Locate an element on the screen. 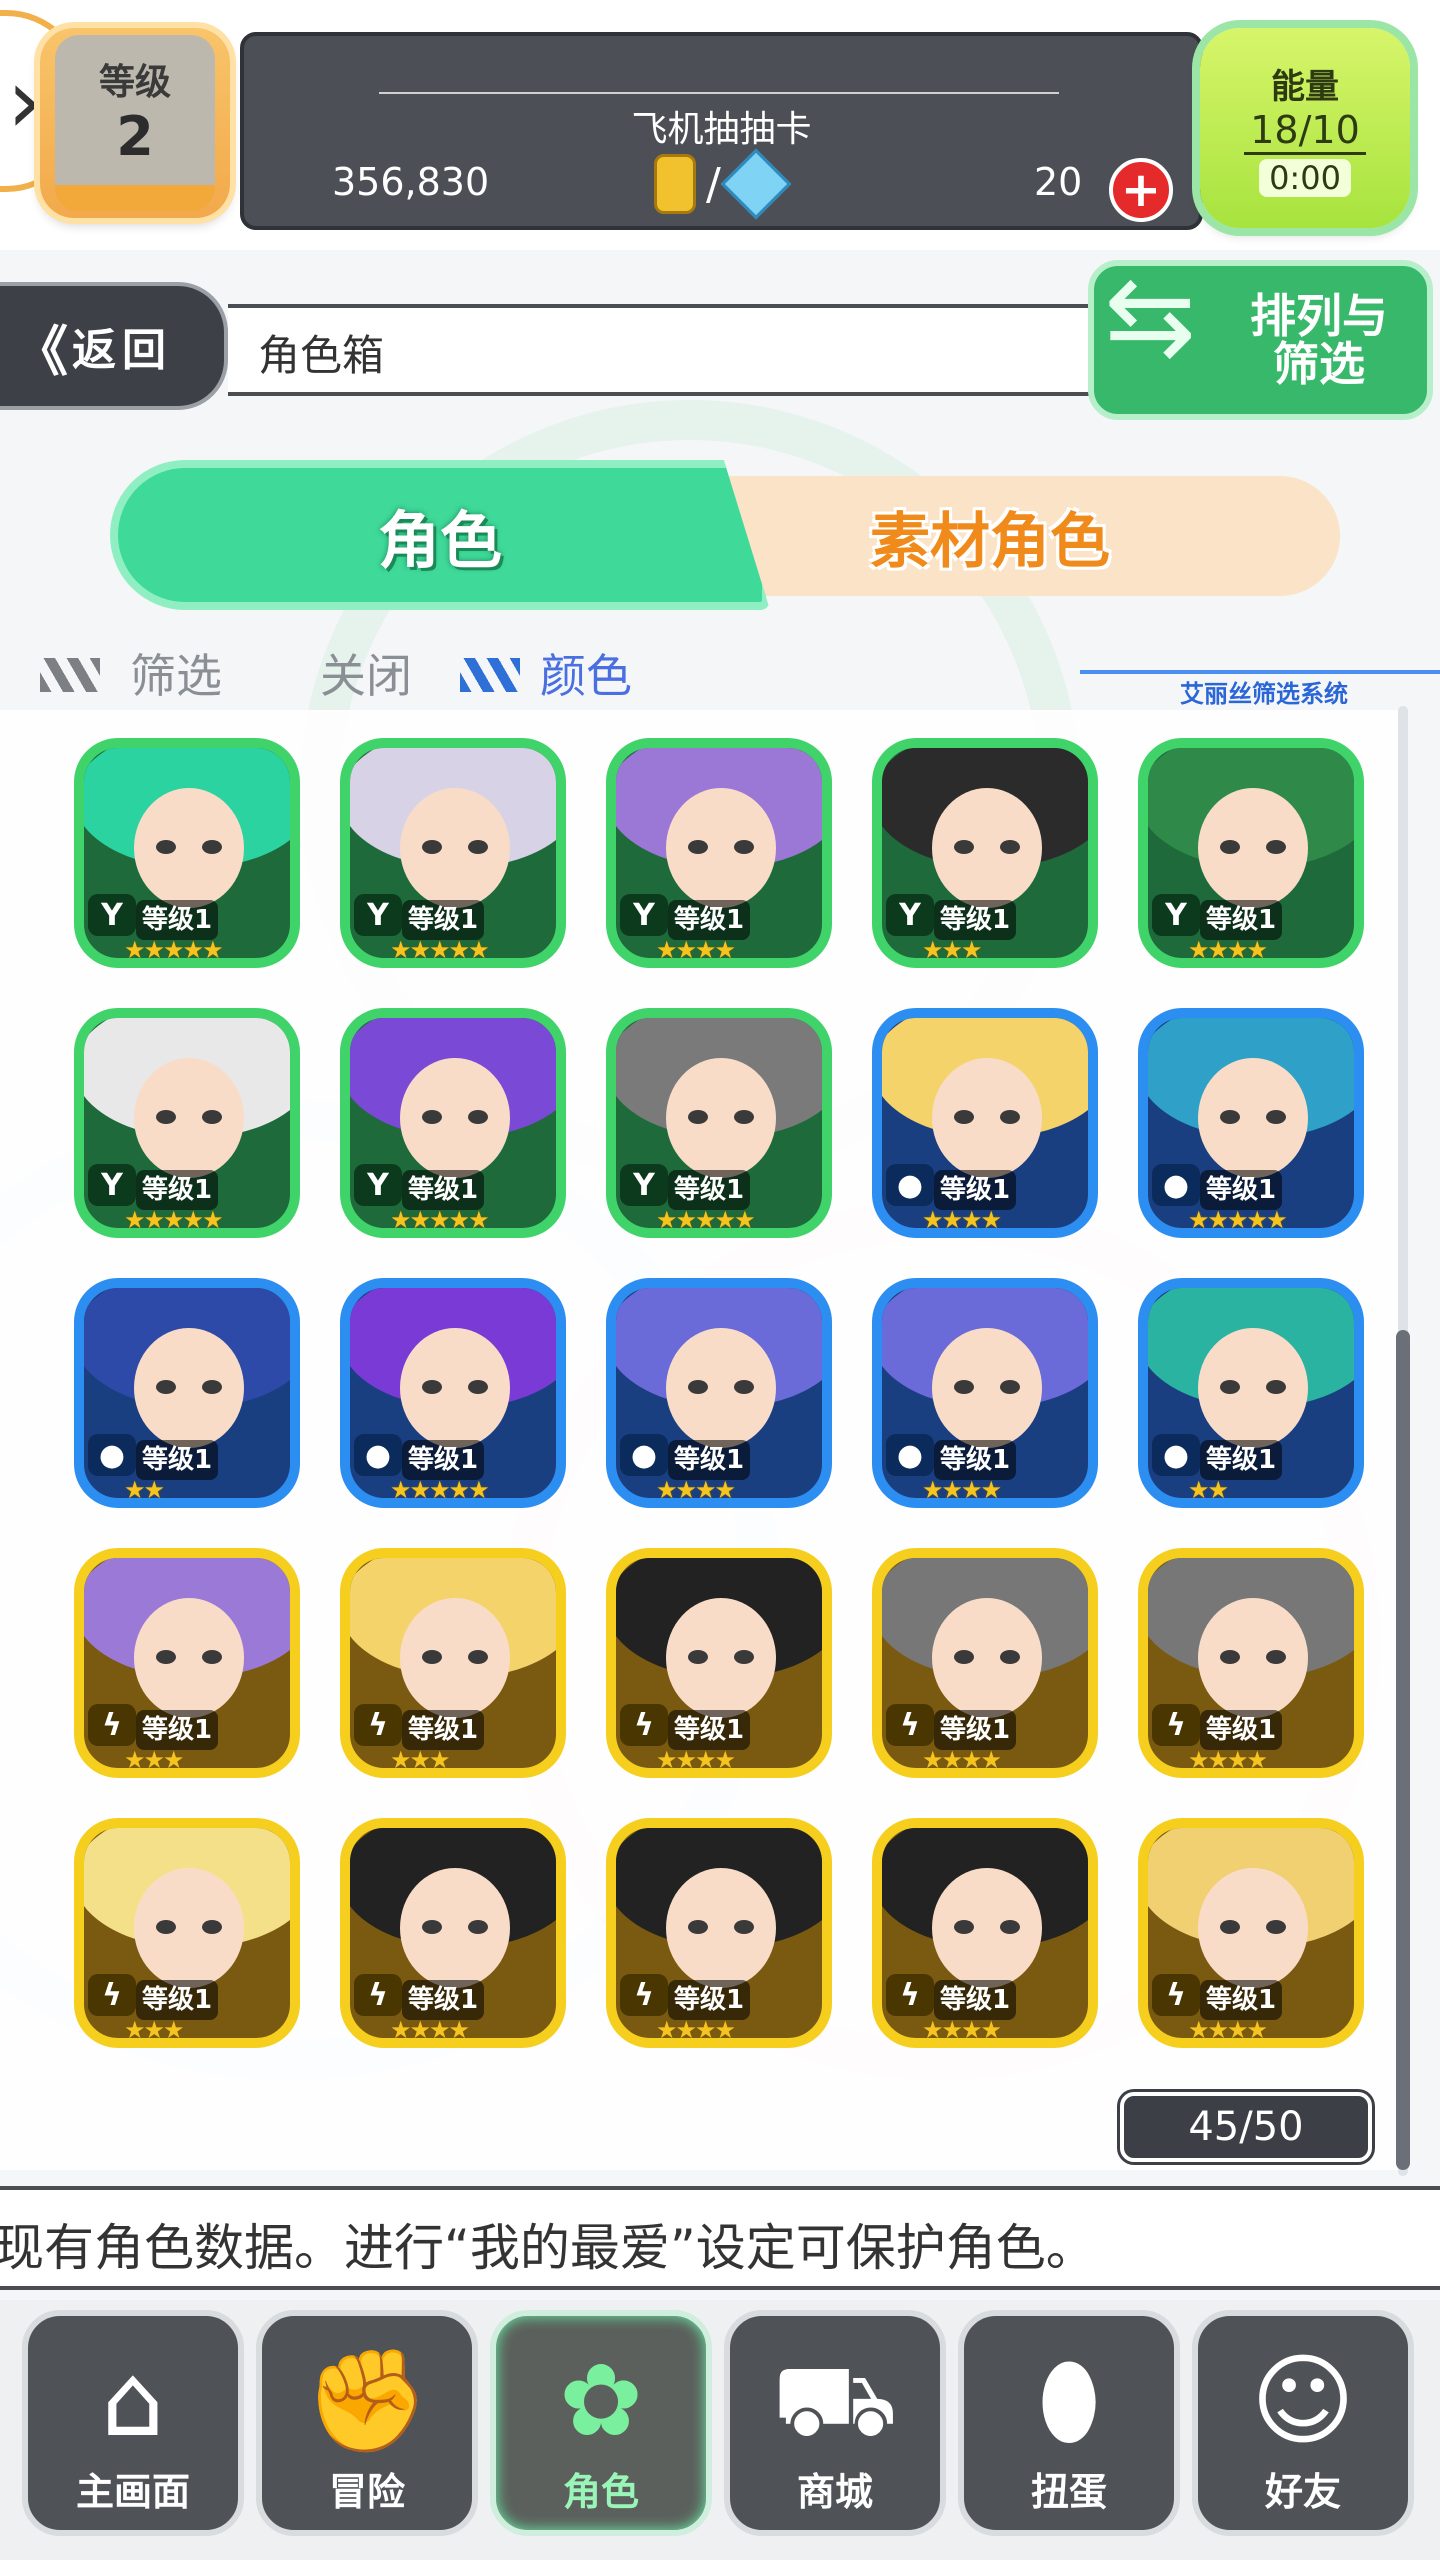 This screenshot has height=2560, width=1440. nav-characters-button: ✿ 角色 is located at coordinates (601, 2423).